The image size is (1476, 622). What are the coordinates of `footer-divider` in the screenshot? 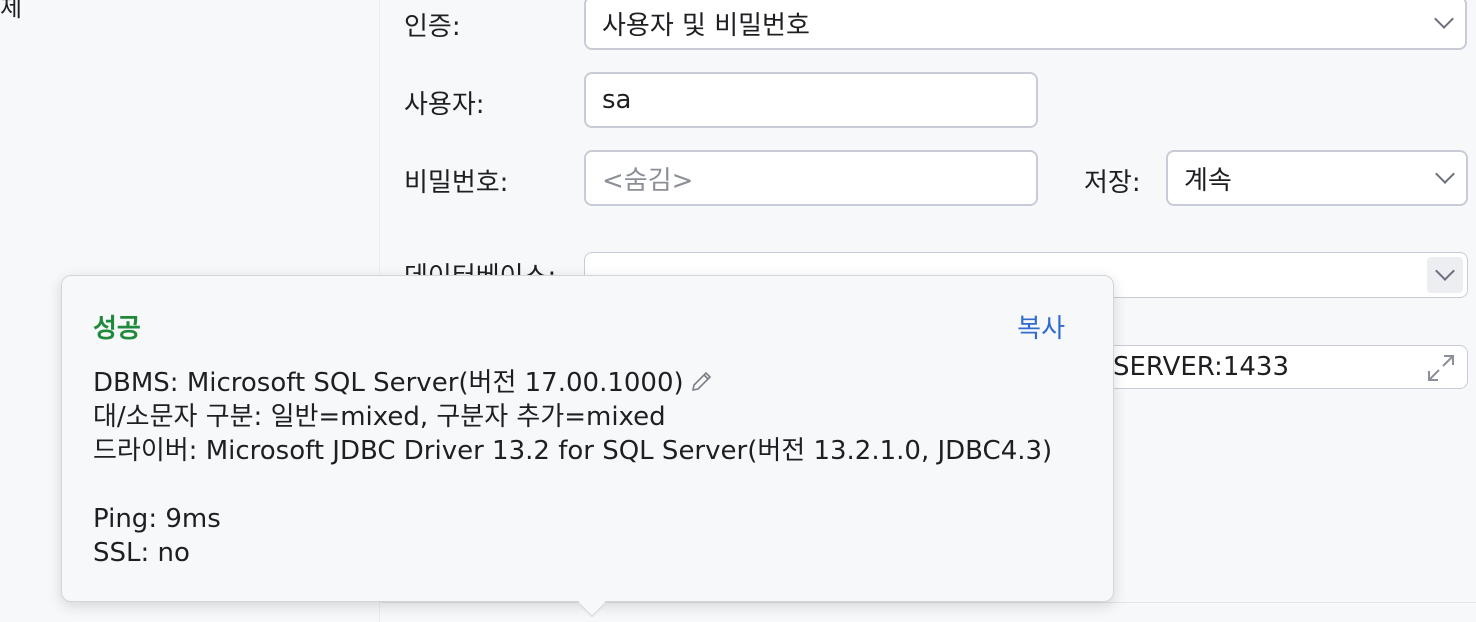 It's located at (928, 602).